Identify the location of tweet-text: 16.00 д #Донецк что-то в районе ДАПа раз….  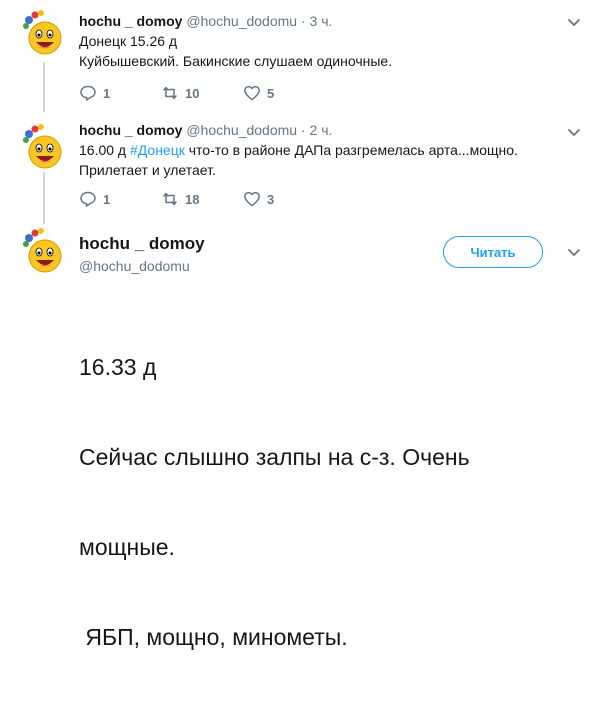
(298, 160).